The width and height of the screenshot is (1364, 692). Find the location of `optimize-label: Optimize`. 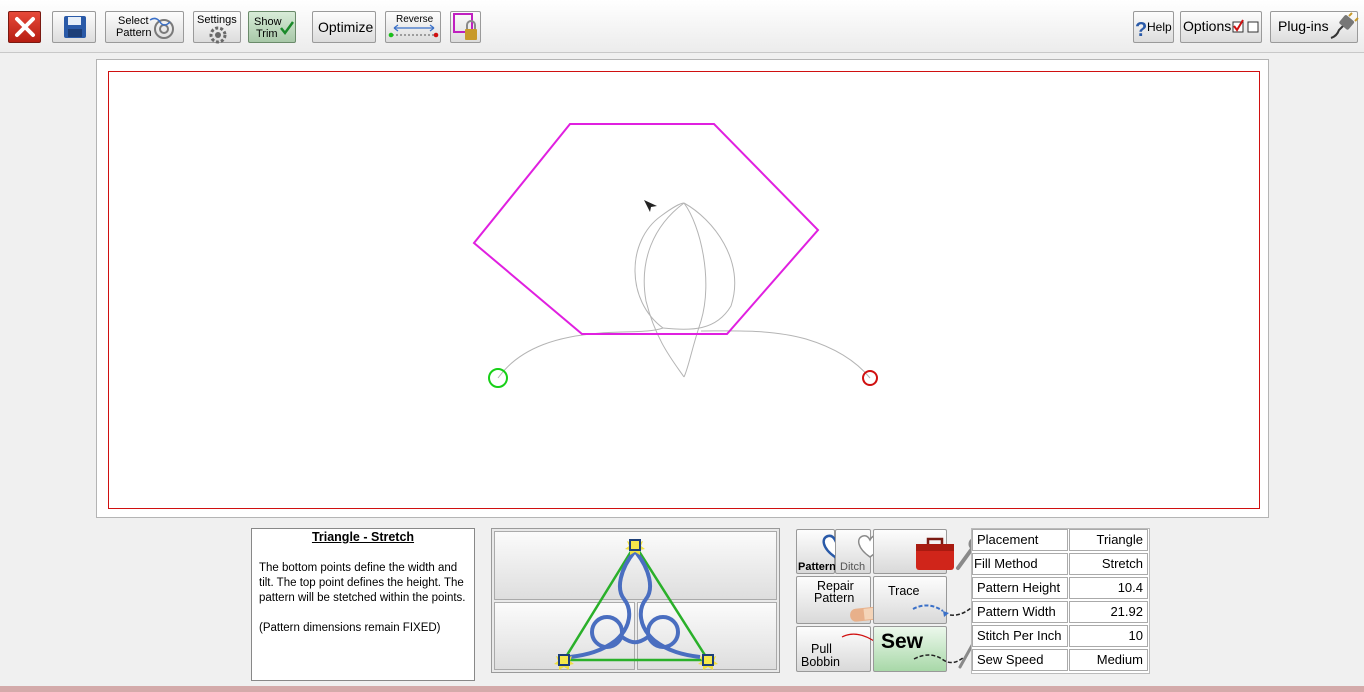

optimize-label: Optimize is located at coordinates (346, 27).